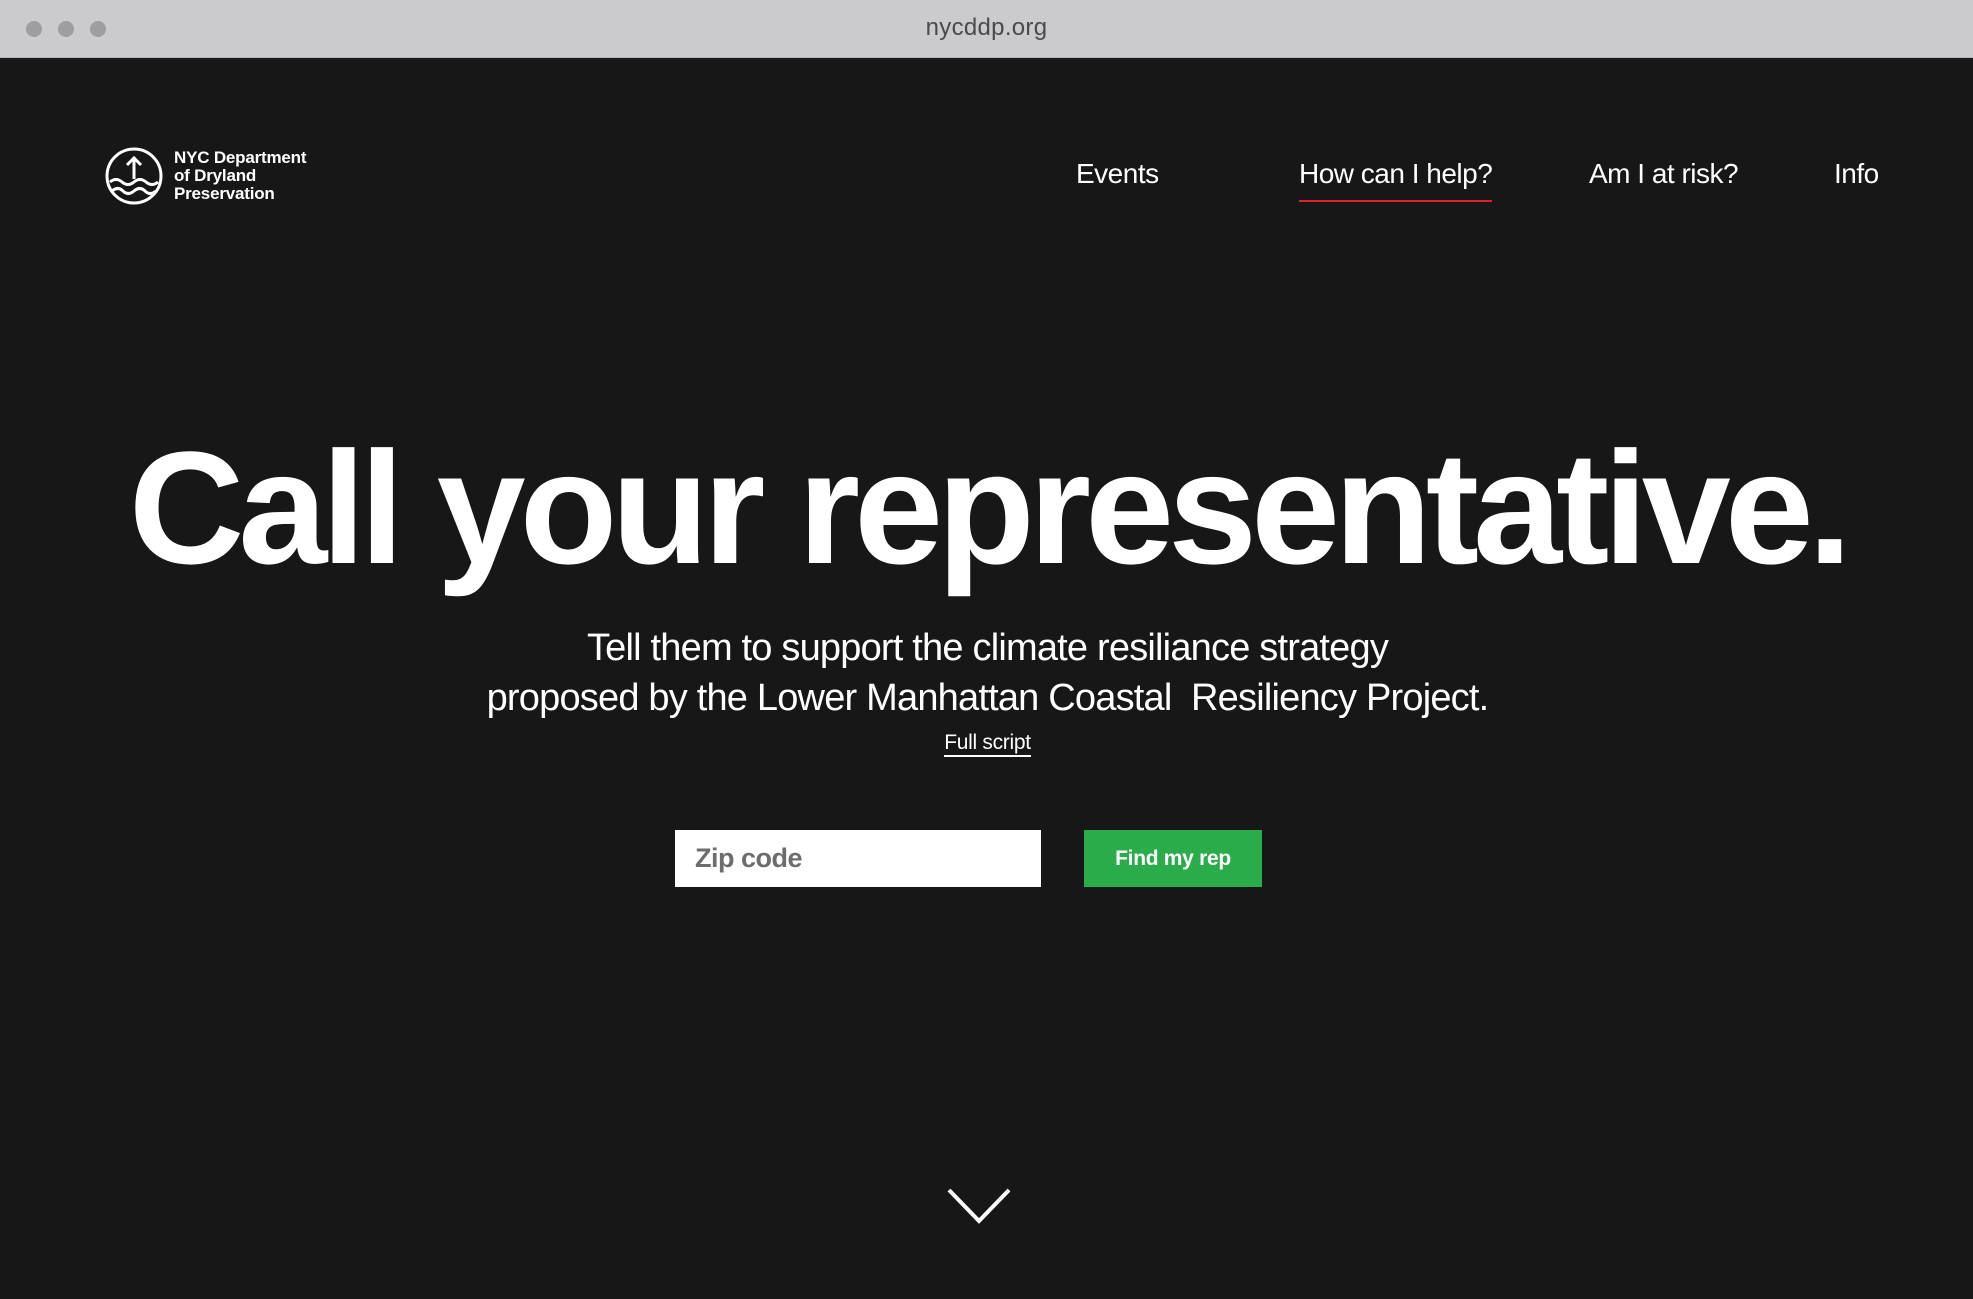  I want to click on logo-line-1: NYC Department, so click(240, 157).